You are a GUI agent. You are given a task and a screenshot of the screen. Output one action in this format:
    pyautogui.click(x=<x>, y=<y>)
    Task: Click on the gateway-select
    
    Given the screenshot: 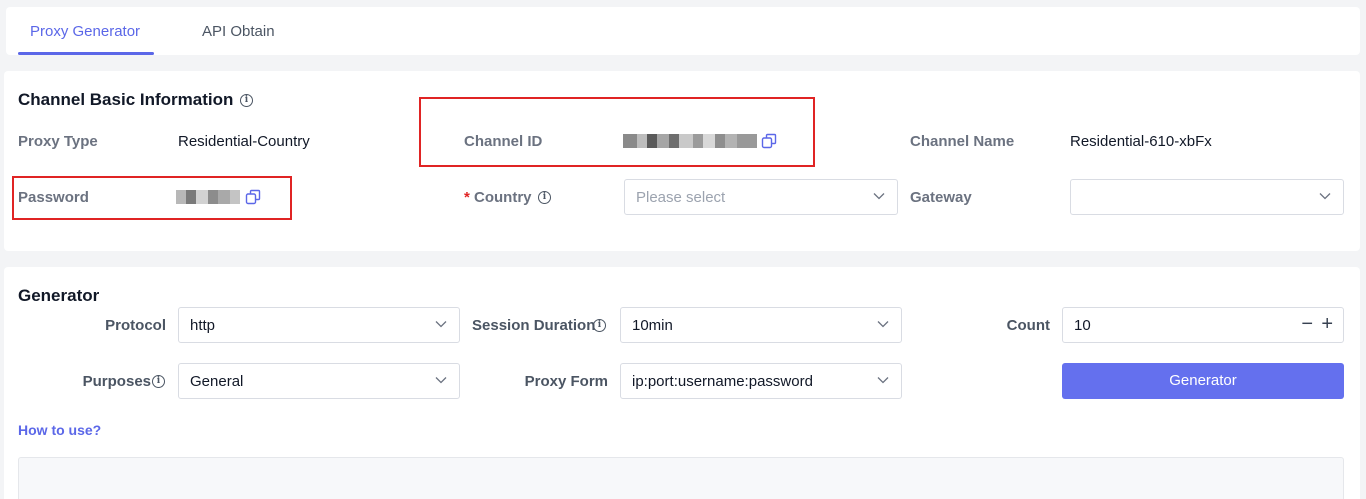 What is the action you would take?
    pyautogui.click(x=1207, y=197)
    